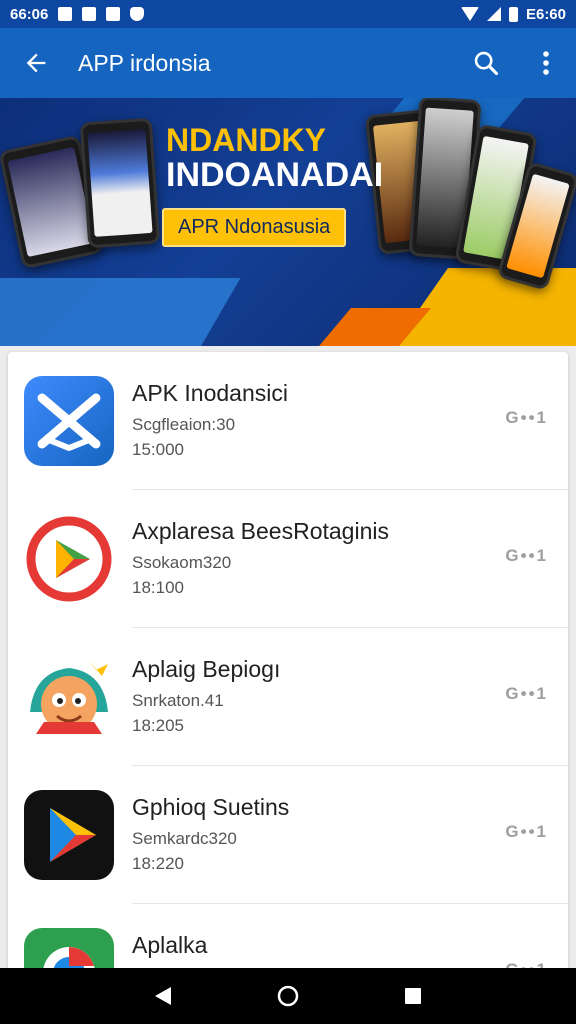  I want to click on nav-recents-button, so click(413, 996).